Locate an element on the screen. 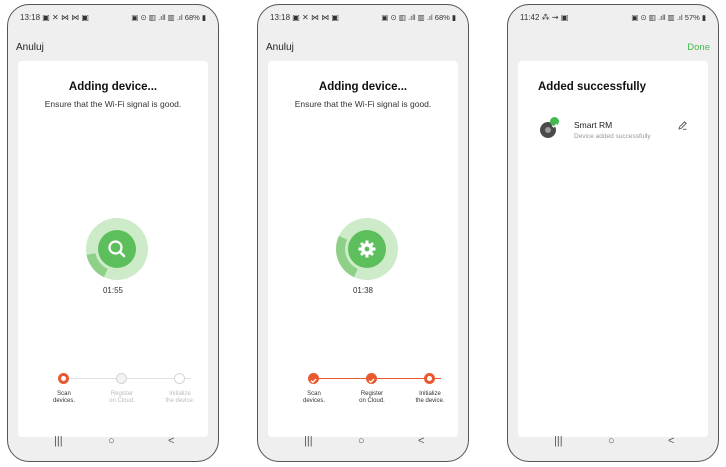  gear-icon is located at coordinates (367, 249).